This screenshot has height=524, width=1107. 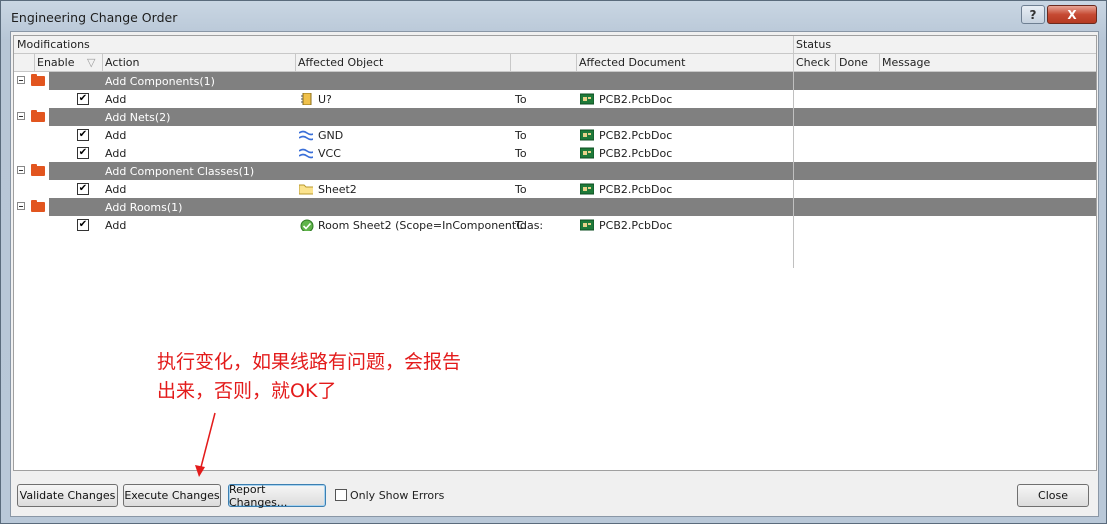 I want to click on group-row-components: Add Components(1), so click(x=555, y=81).